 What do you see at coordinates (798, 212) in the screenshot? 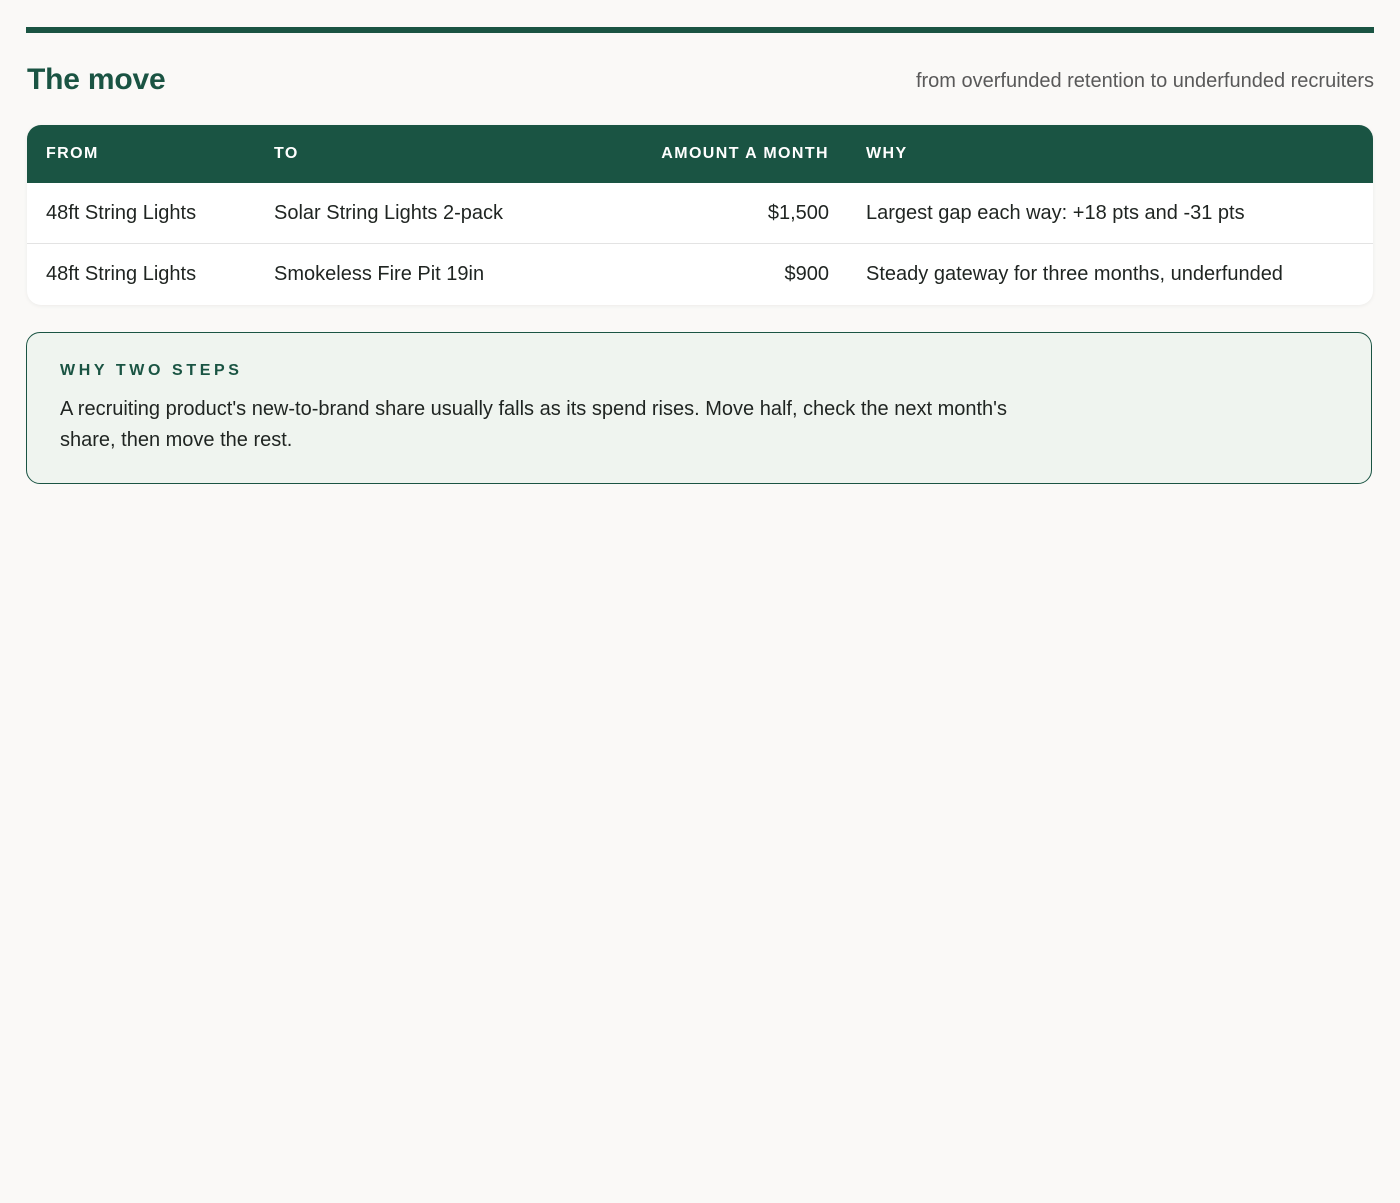
I see `cell-amount: $1,500` at bounding box center [798, 212].